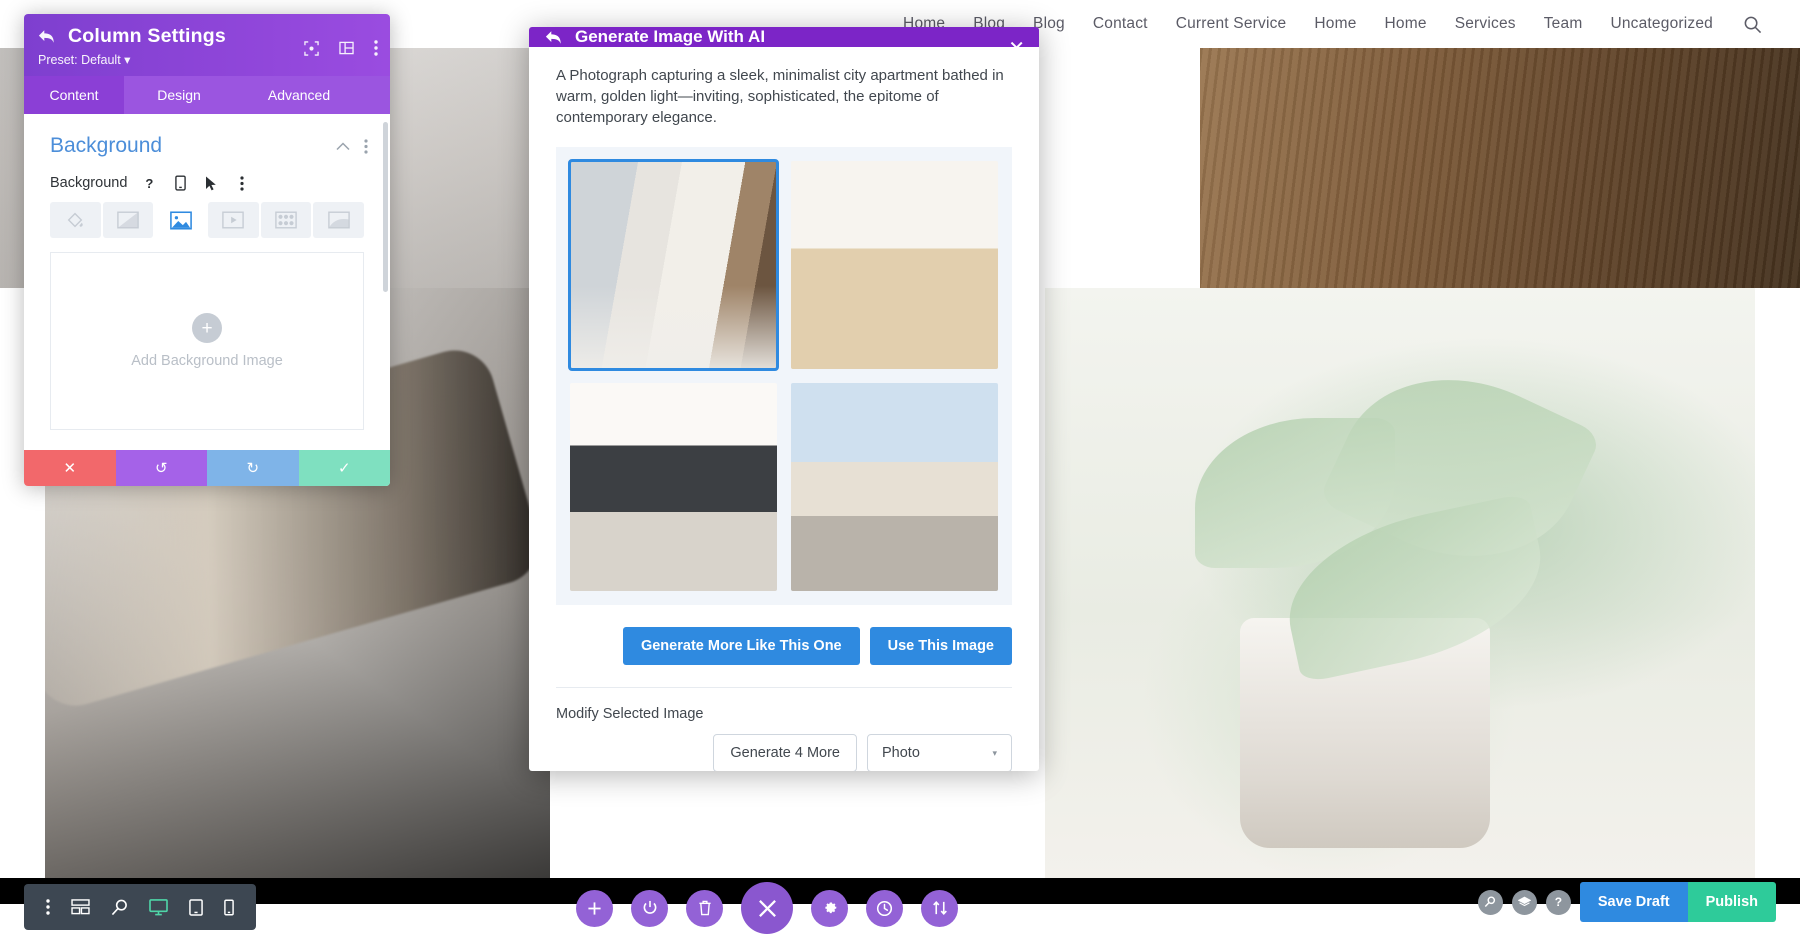  I want to click on nav-item-5: Home, so click(1335, 24).